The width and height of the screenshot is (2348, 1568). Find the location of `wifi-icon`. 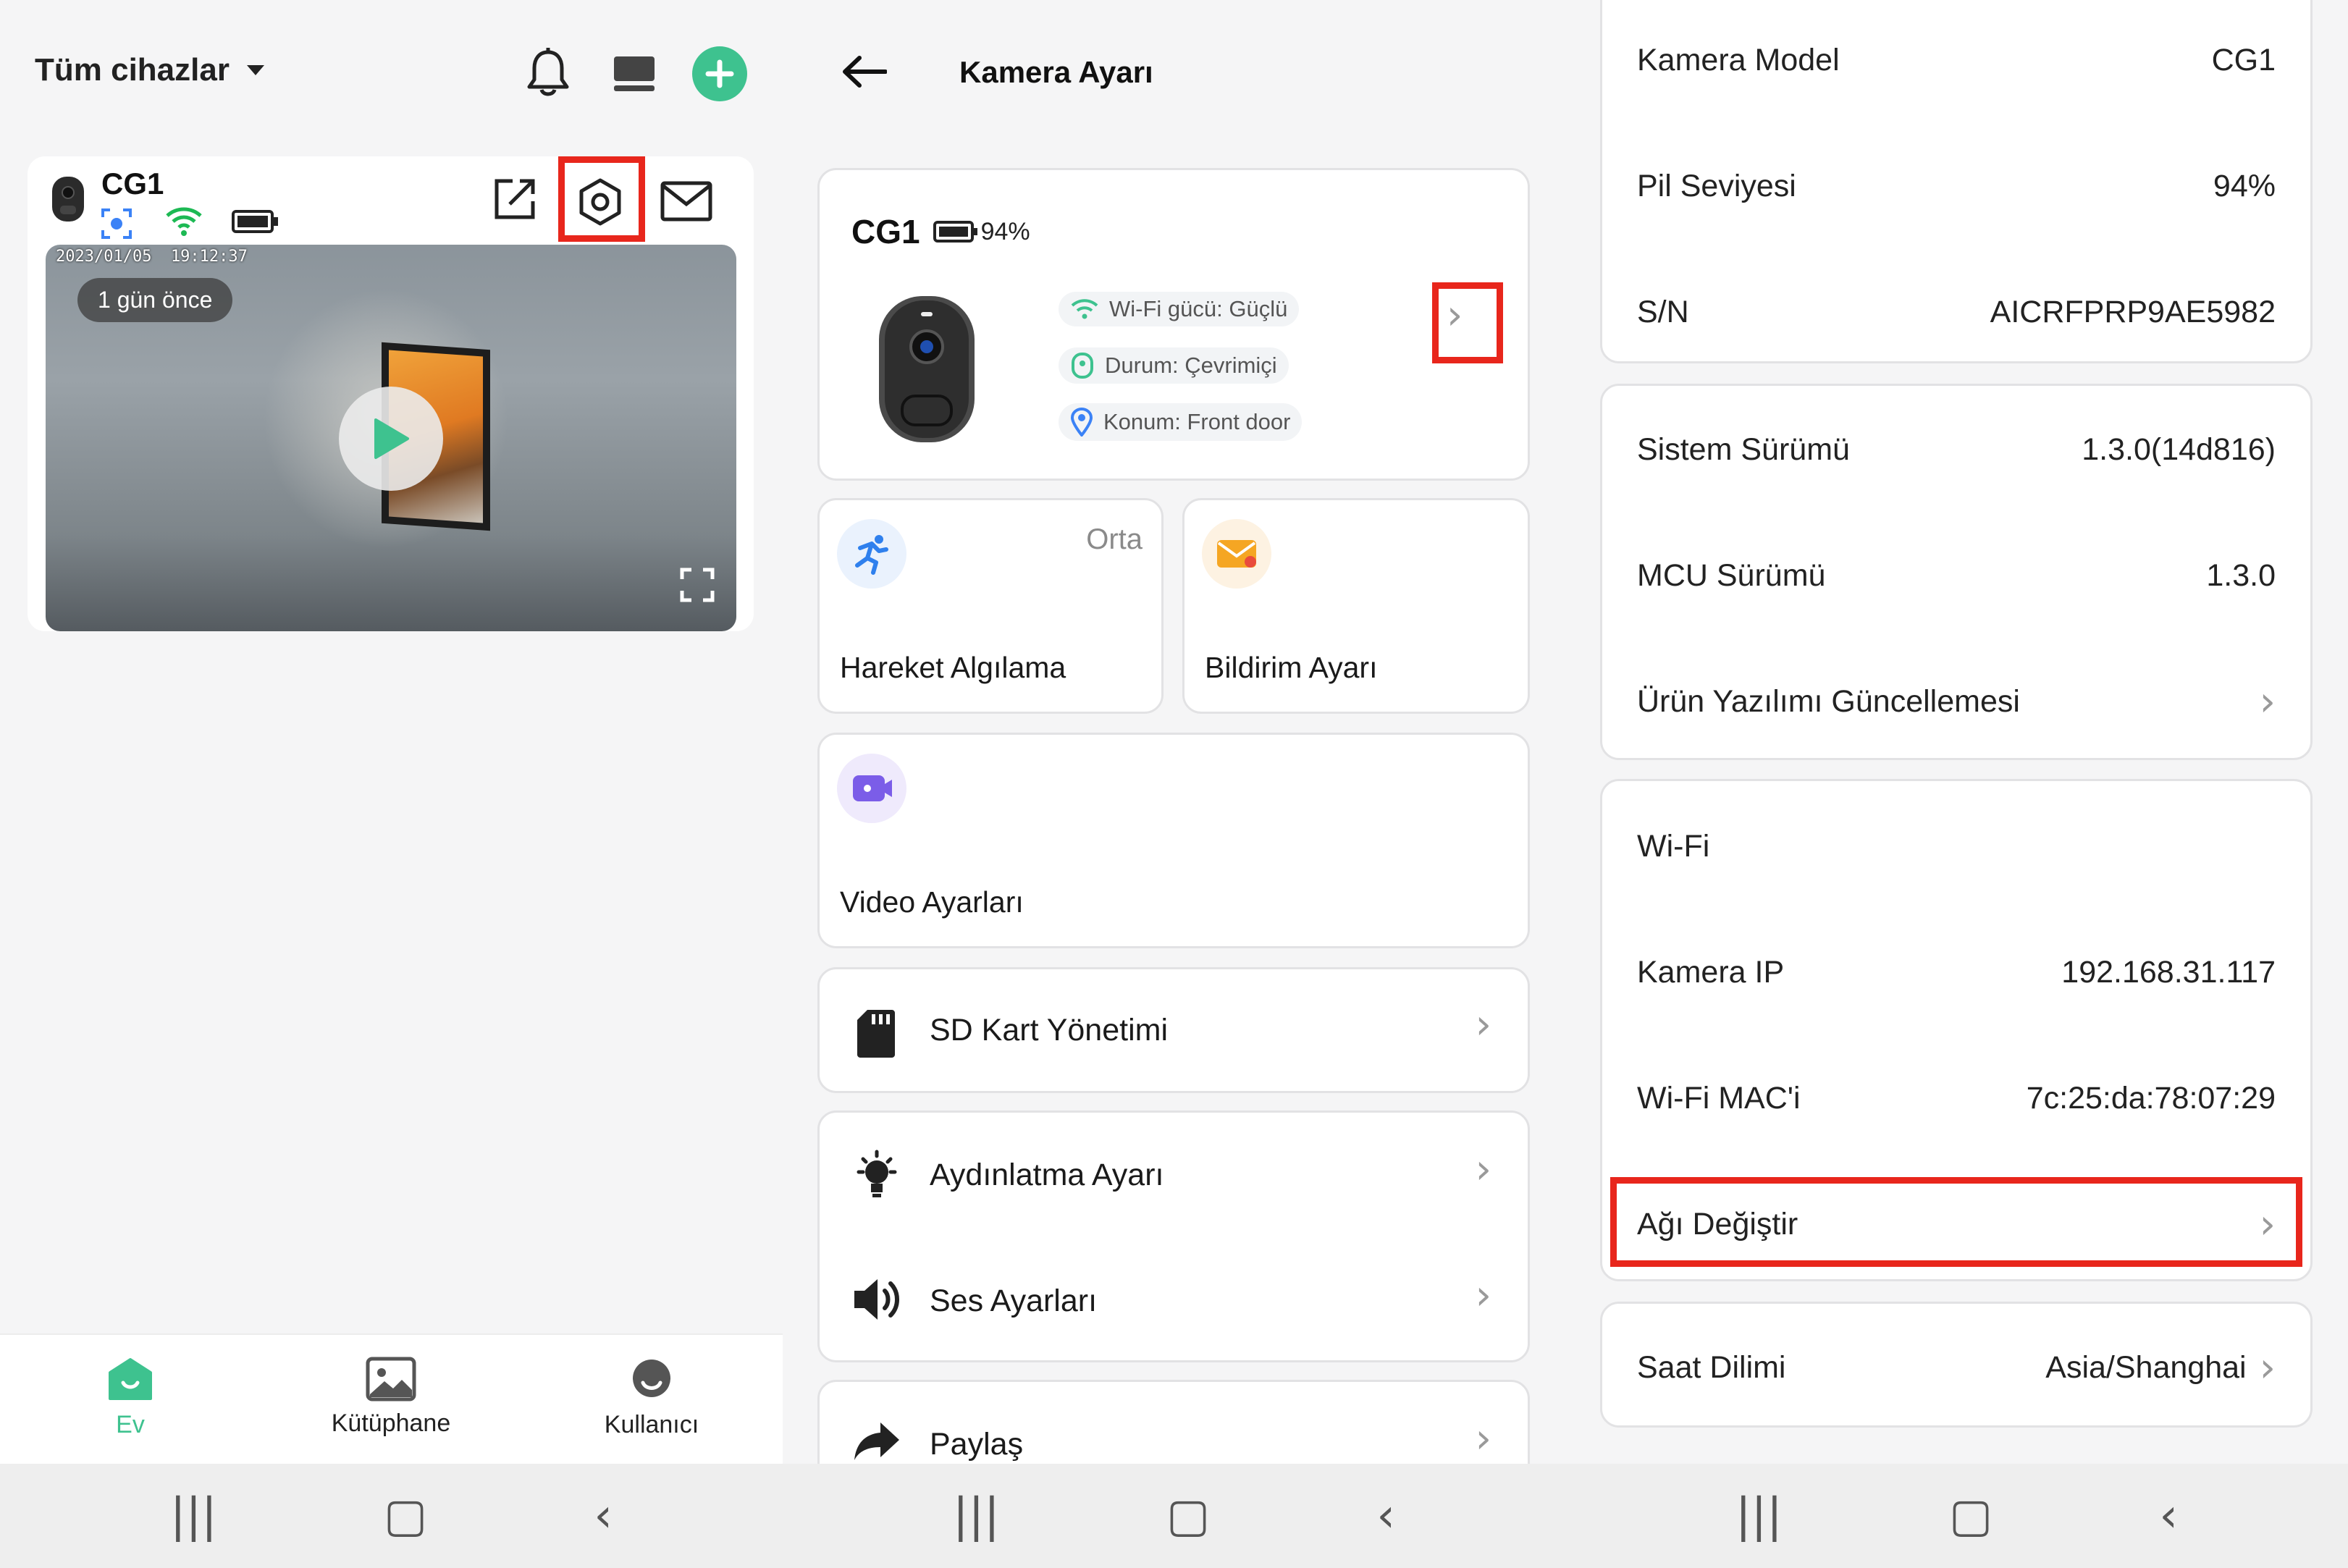

wifi-icon is located at coordinates (184, 221).